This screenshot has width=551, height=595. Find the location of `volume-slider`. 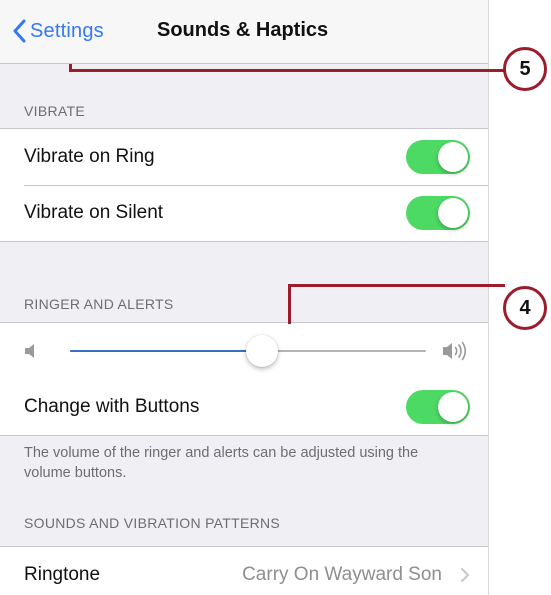

volume-slider is located at coordinates (248, 351).